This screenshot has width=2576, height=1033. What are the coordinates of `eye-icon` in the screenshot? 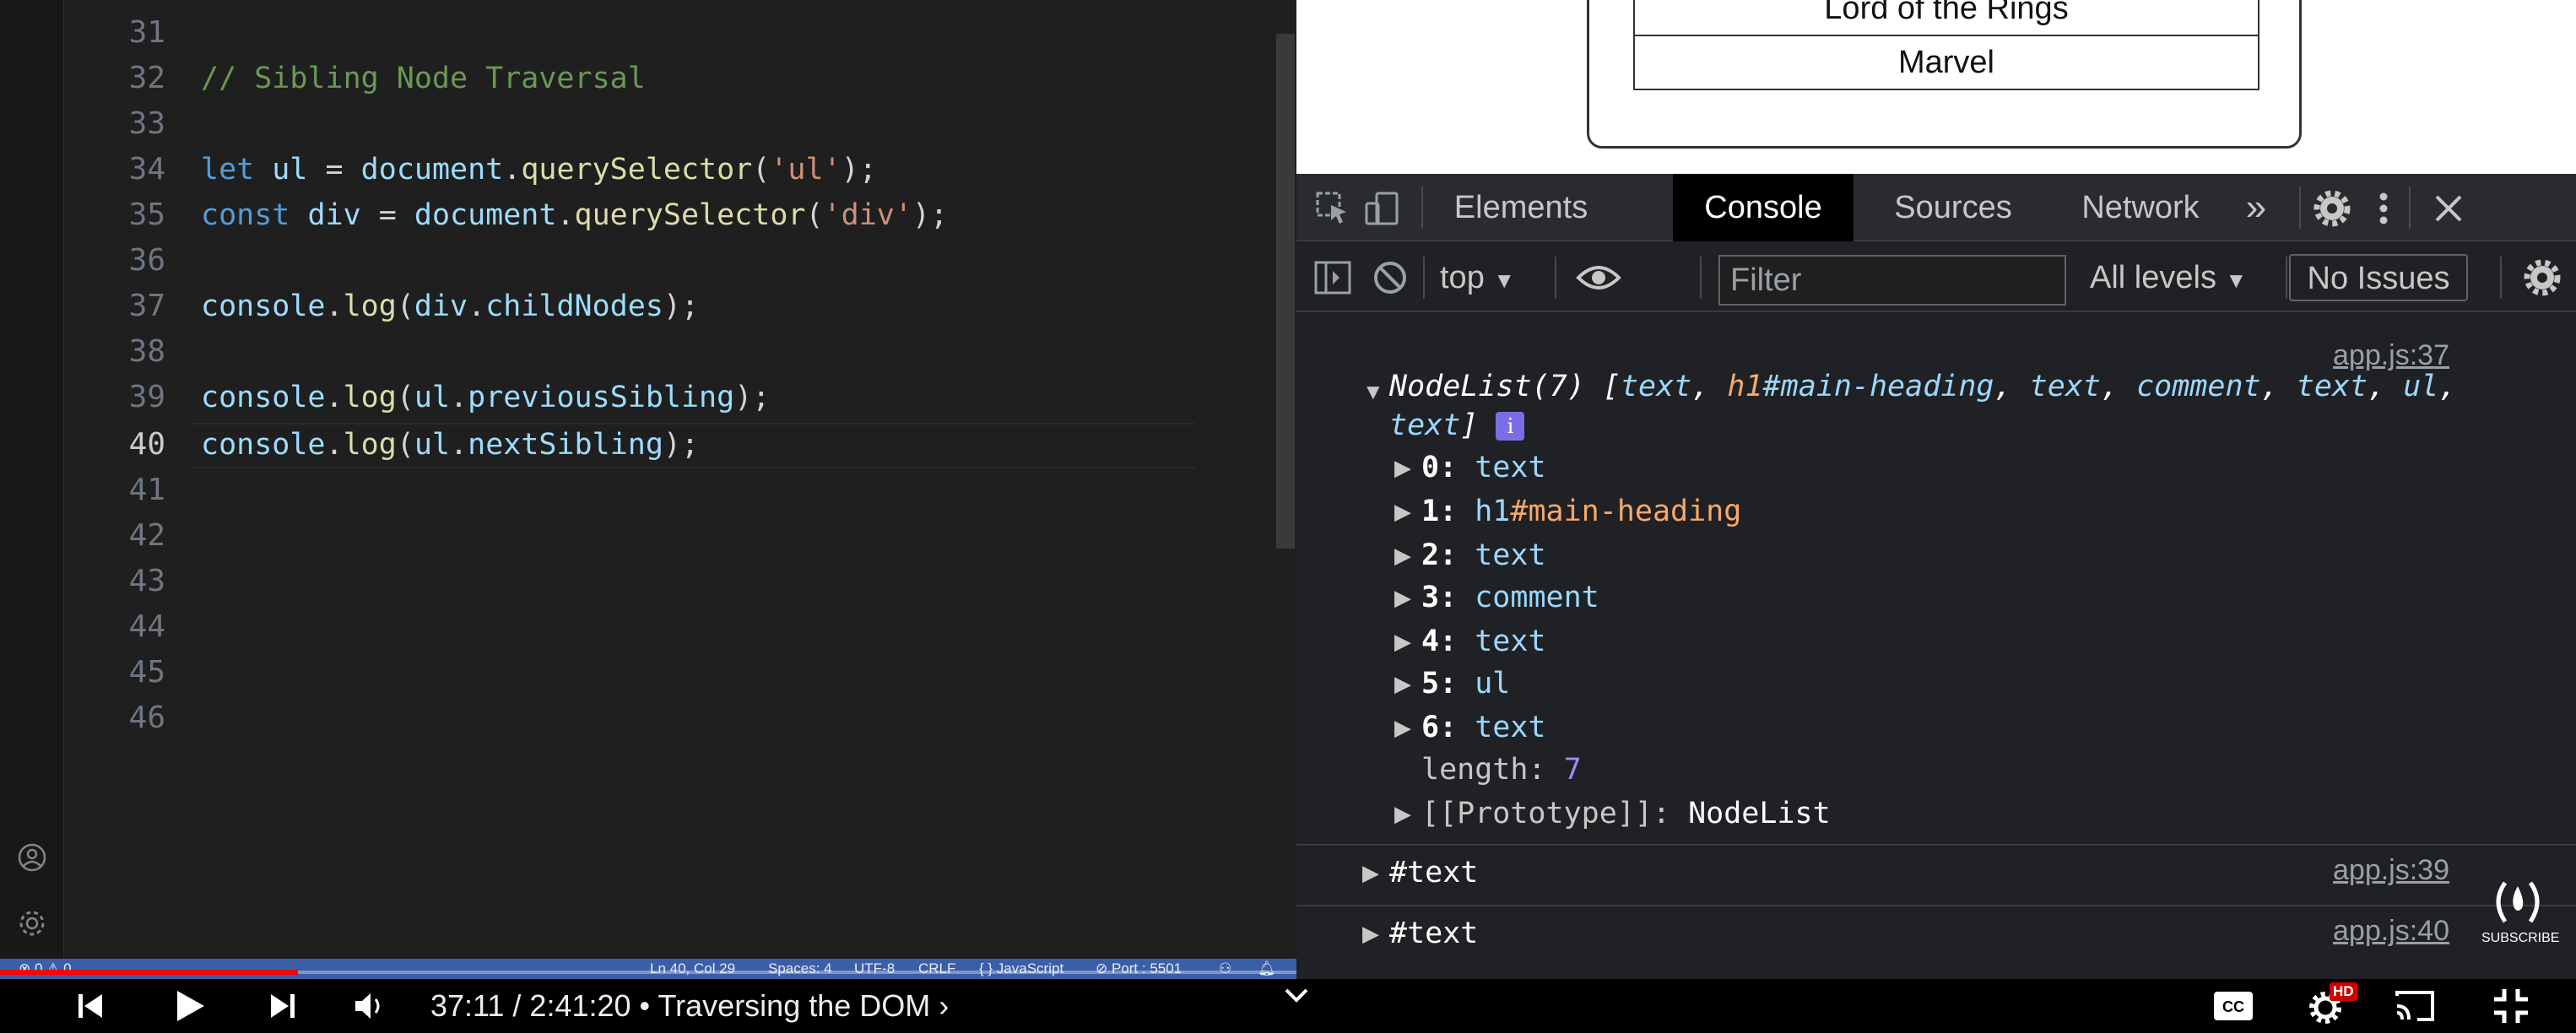 It's located at (1598, 278).